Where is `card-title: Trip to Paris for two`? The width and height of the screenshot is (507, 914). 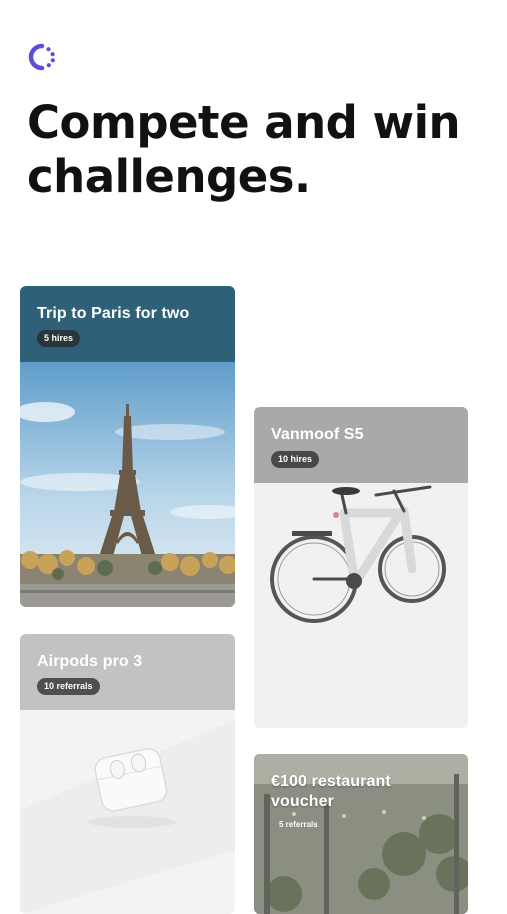 card-title: Trip to Paris for two is located at coordinates (113, 313).